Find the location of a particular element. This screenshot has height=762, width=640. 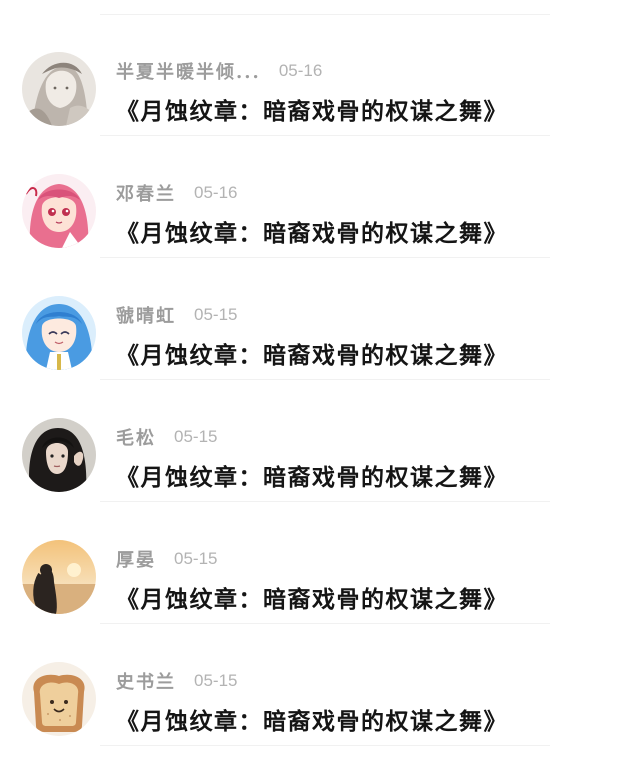

avatar-blue-anime-girl-icon is located at coordinates (59, 333).